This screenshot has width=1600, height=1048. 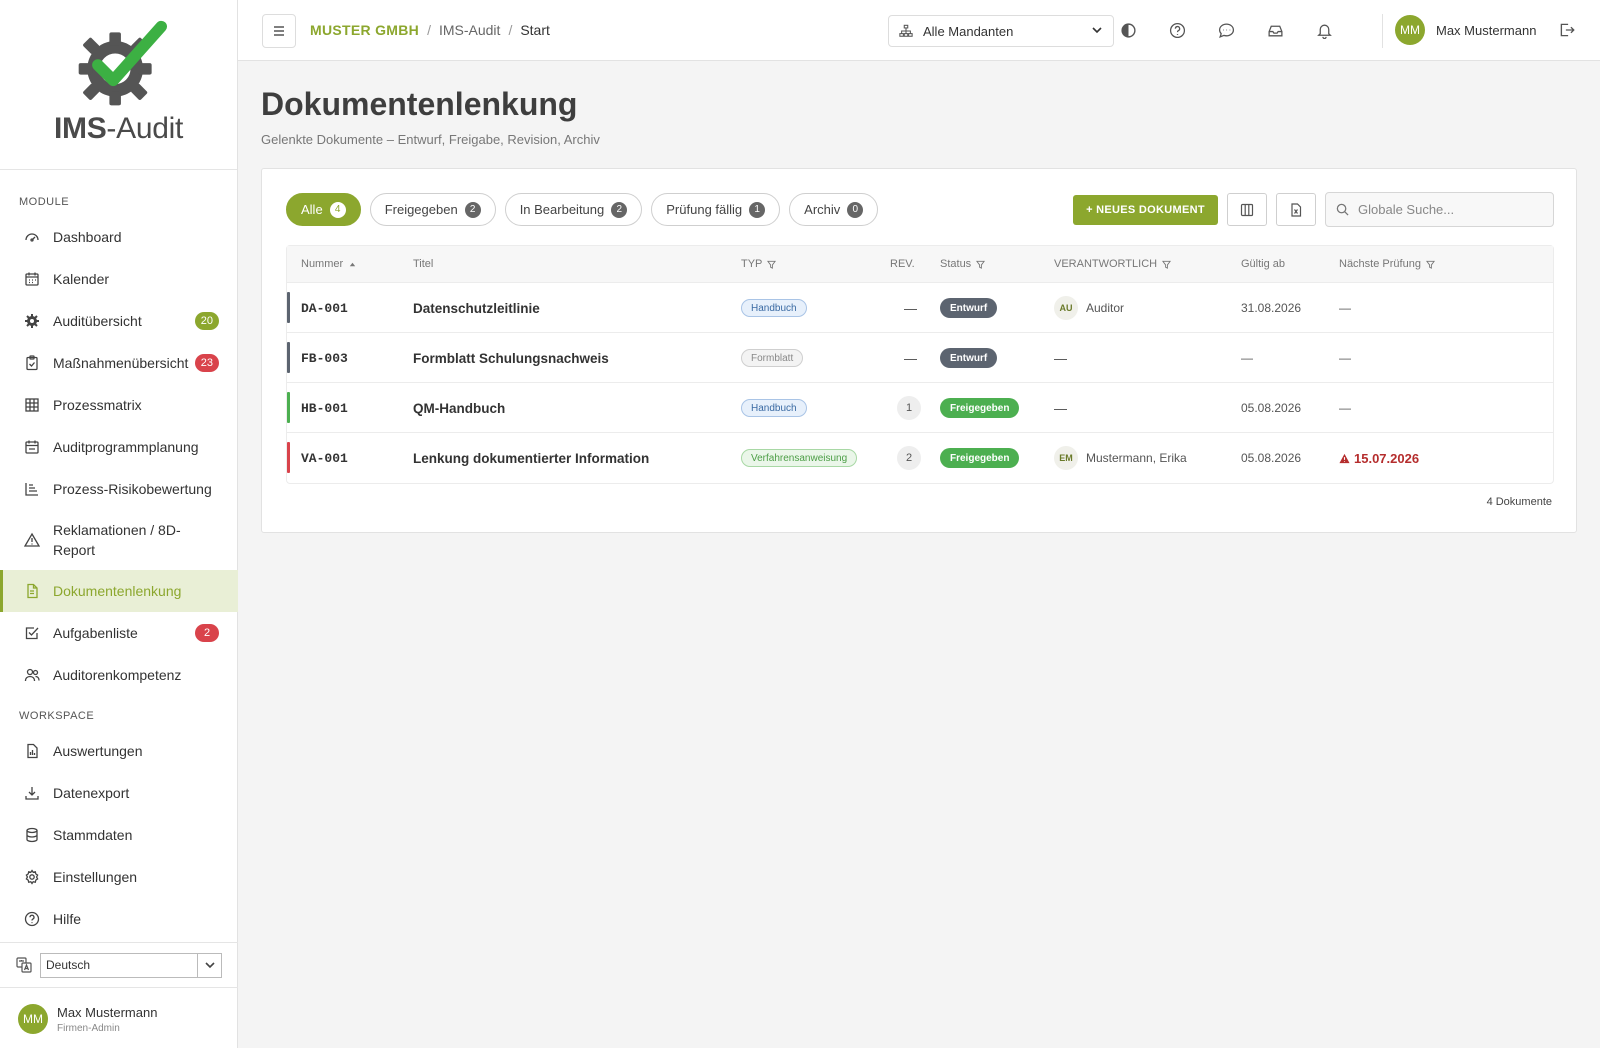 What do you see at coordinates (423, 264) in the screenshot?
I see `col-title-header: Titel` at bounding box center [423, 264].